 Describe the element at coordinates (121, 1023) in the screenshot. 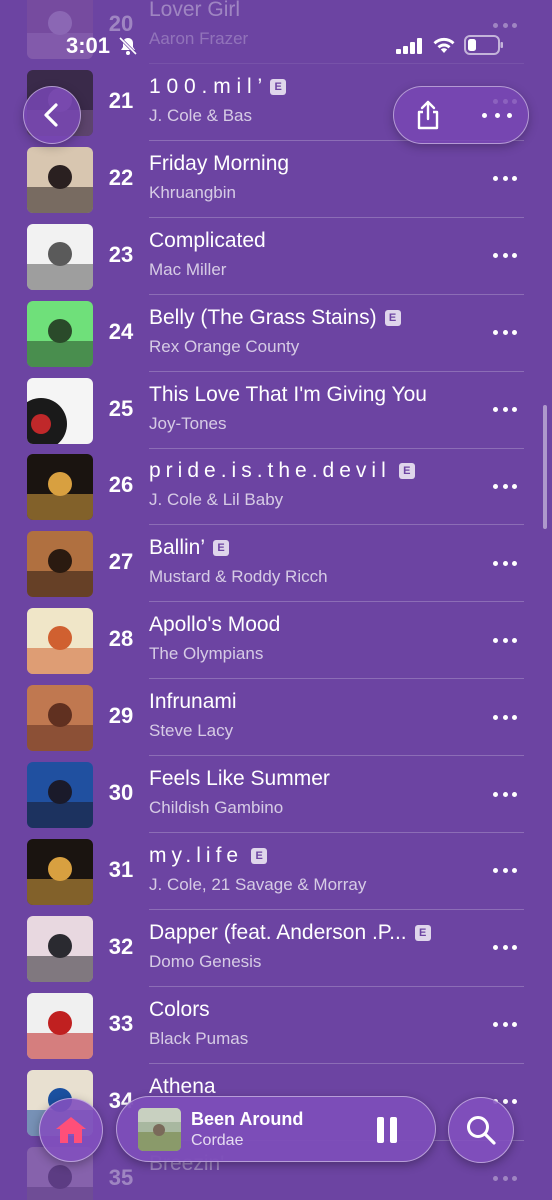

I see `track-number: 33` at that location.